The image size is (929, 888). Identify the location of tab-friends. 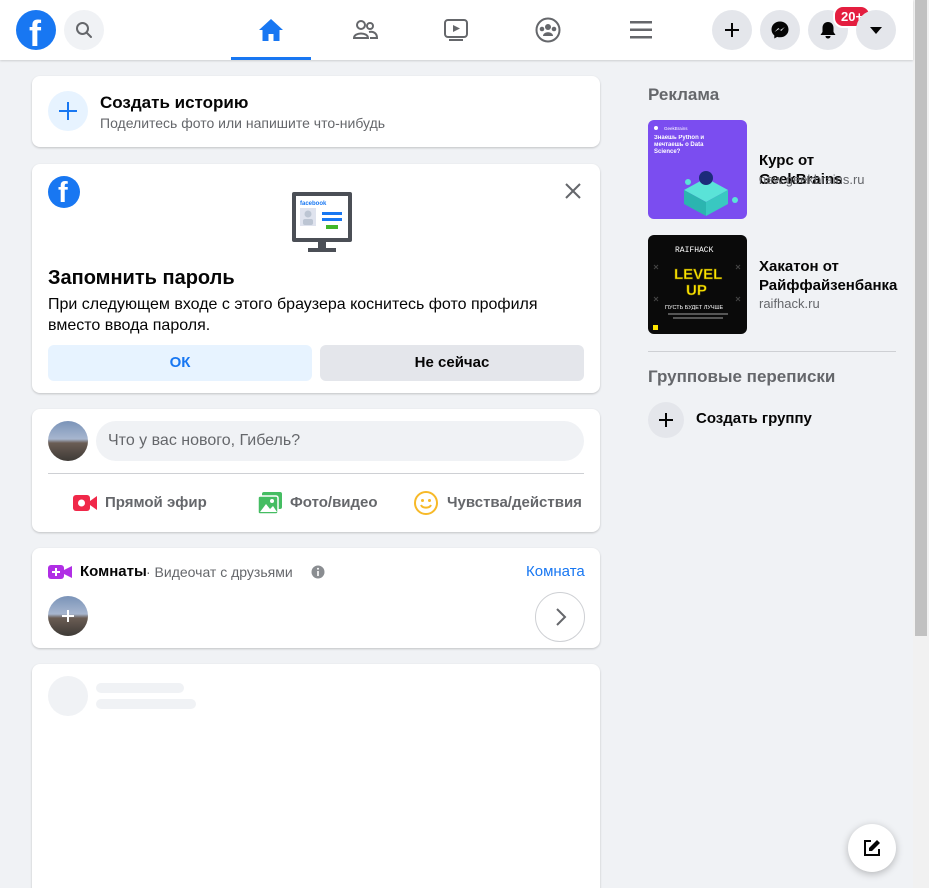
(365, 30).